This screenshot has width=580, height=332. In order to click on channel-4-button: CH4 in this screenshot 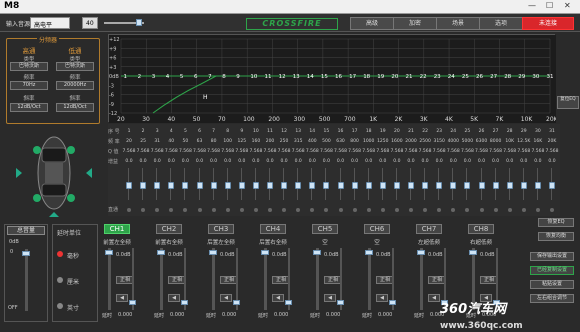, I will do `click(273, 229)`.